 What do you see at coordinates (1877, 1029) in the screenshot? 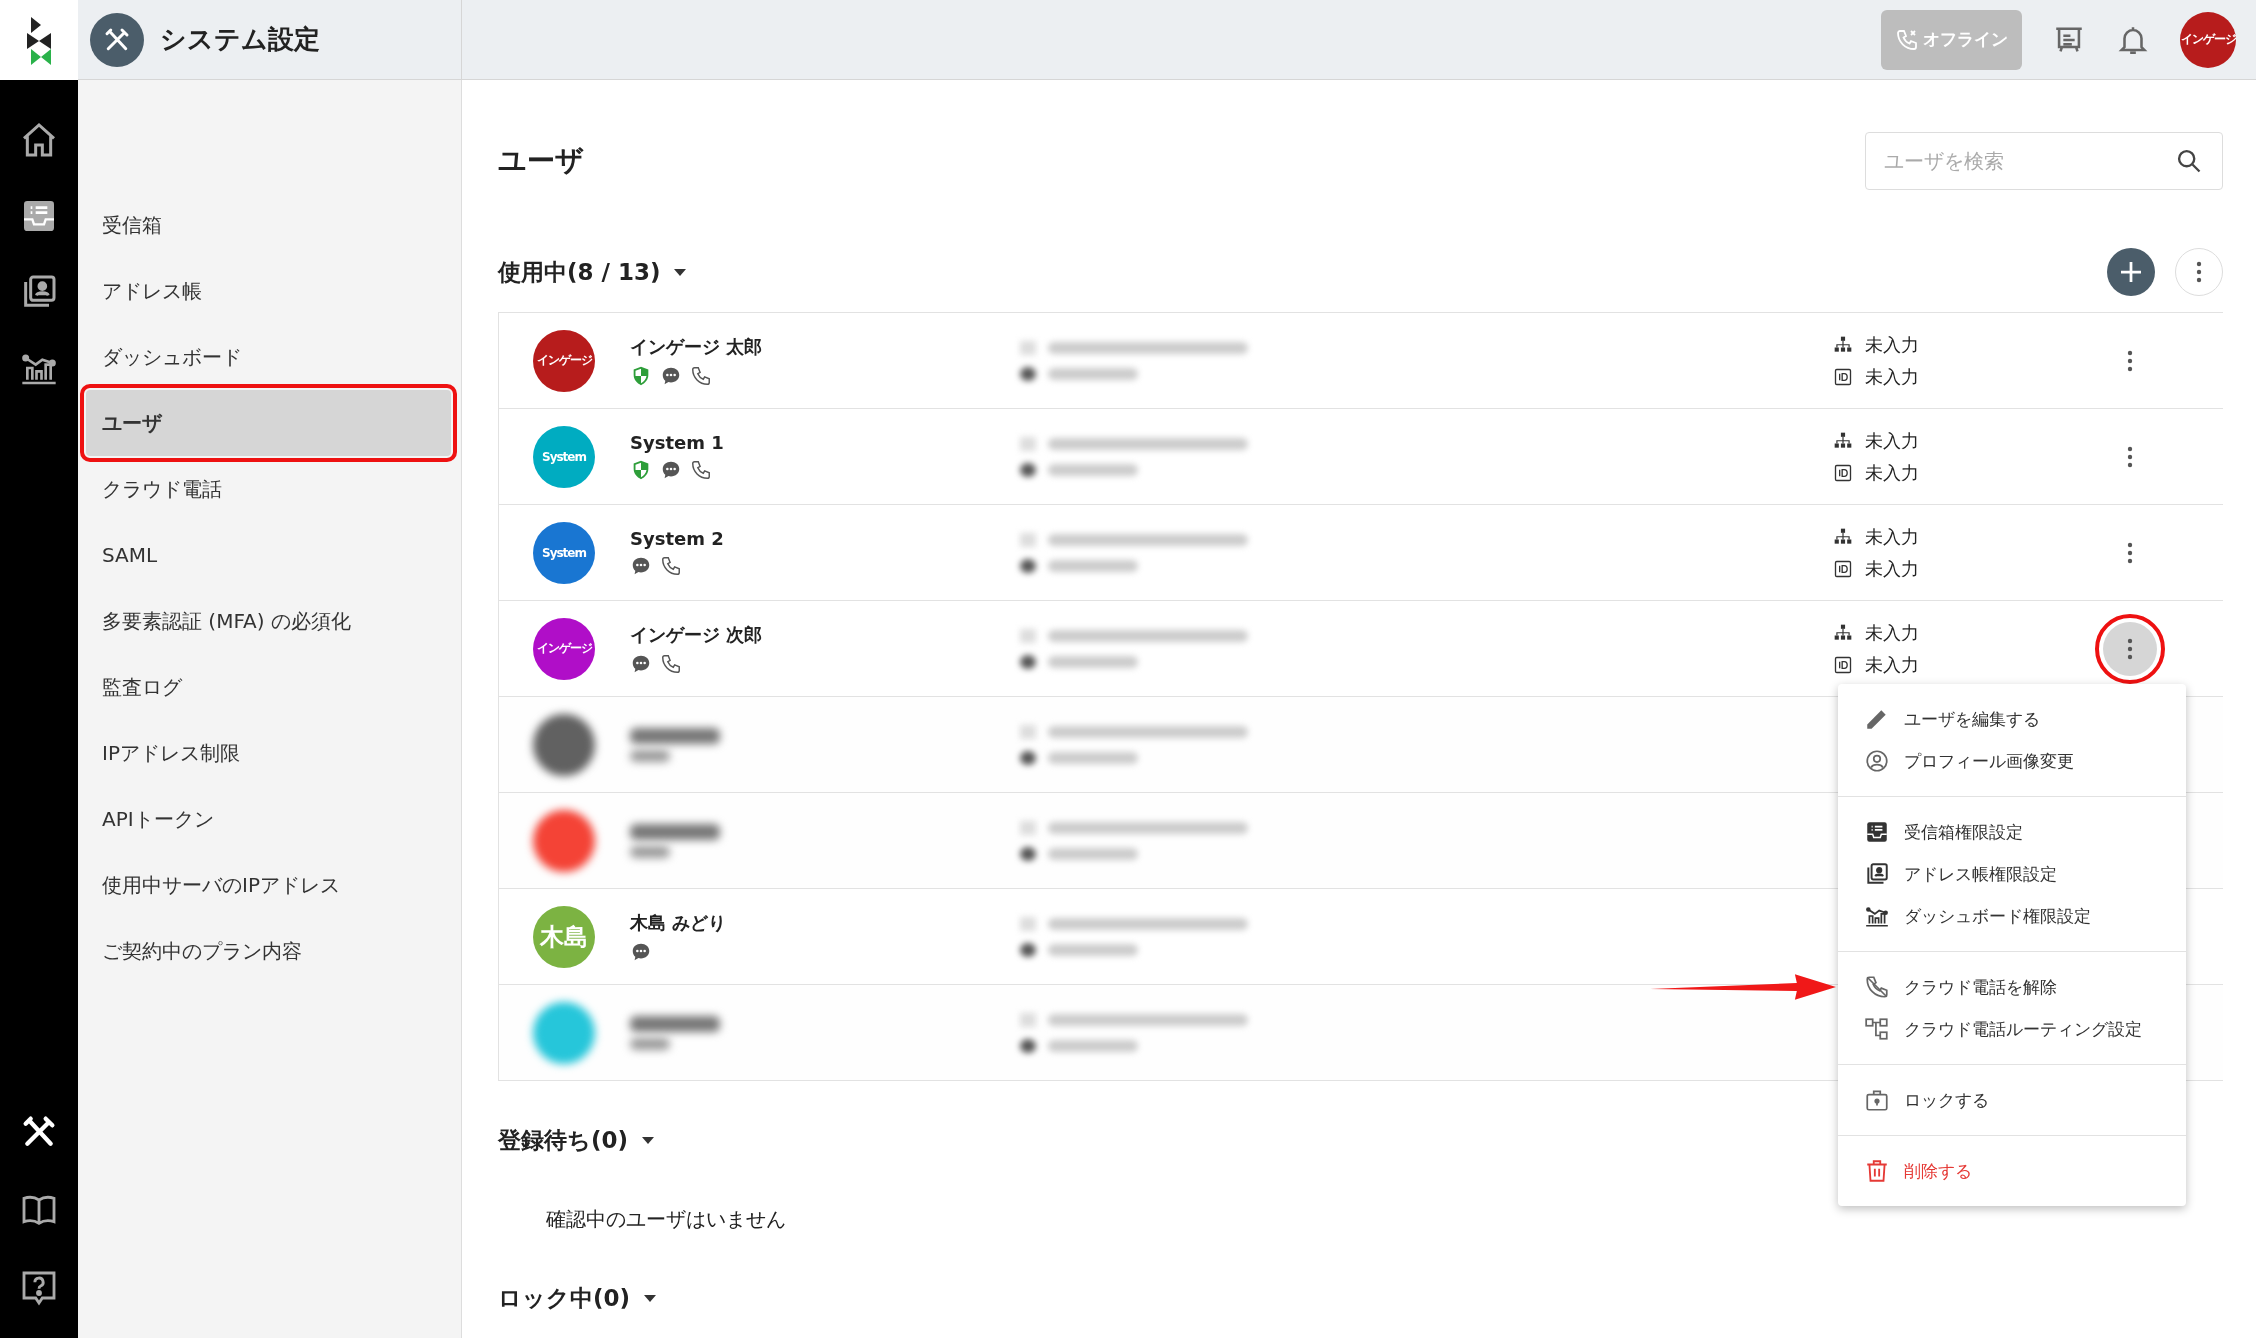
I see `routing-icon` at bounding box center [1877, 1029].